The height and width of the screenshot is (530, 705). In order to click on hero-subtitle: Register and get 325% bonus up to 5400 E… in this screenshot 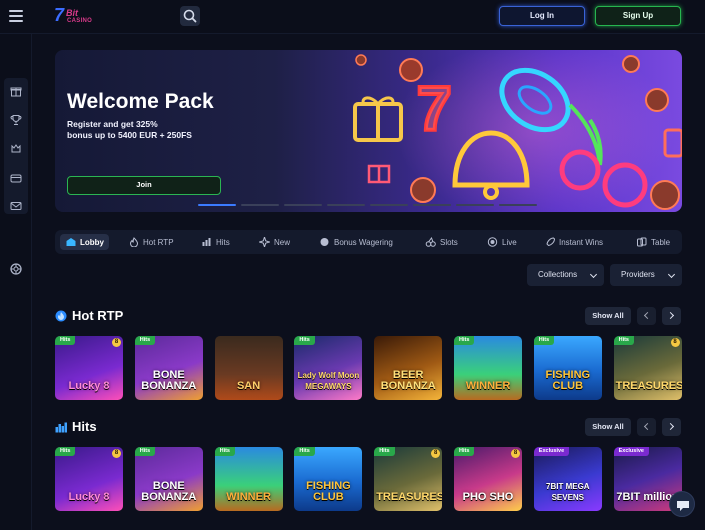, I will do `click(157, 130)`.